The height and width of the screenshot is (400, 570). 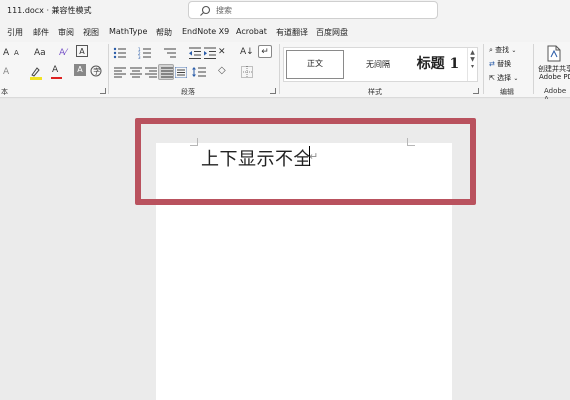 What do you see at coordinates (91, 32) in the screenshot?
I see `tab-view: 视图` at bounding box center [91, 32].